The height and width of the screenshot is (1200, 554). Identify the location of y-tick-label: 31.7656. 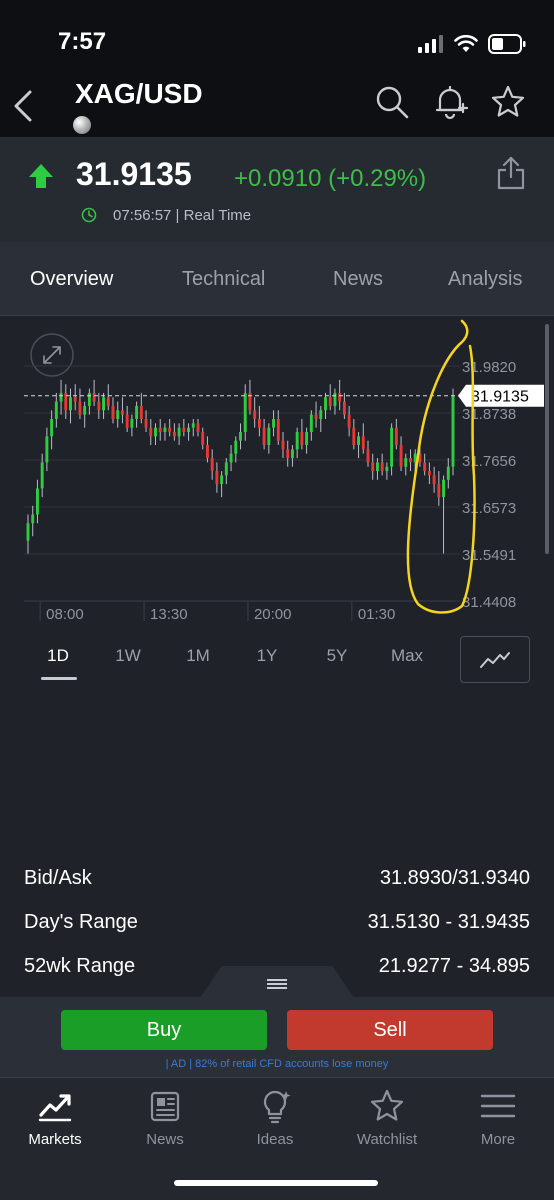
(489, 461).